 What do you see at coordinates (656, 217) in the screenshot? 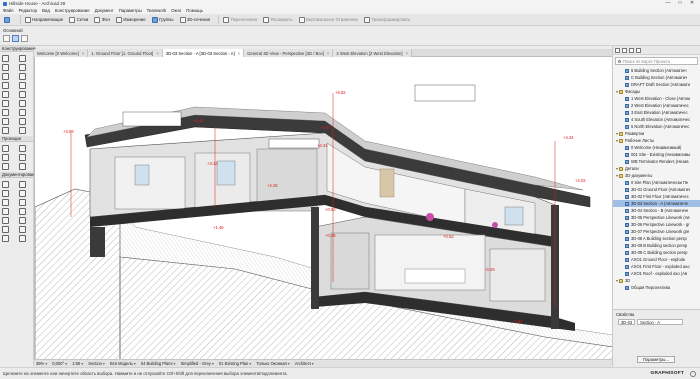
I see `navigator-view-item: 3D-05 Perspective Linework (Ав` at bounding box center [656, 217].